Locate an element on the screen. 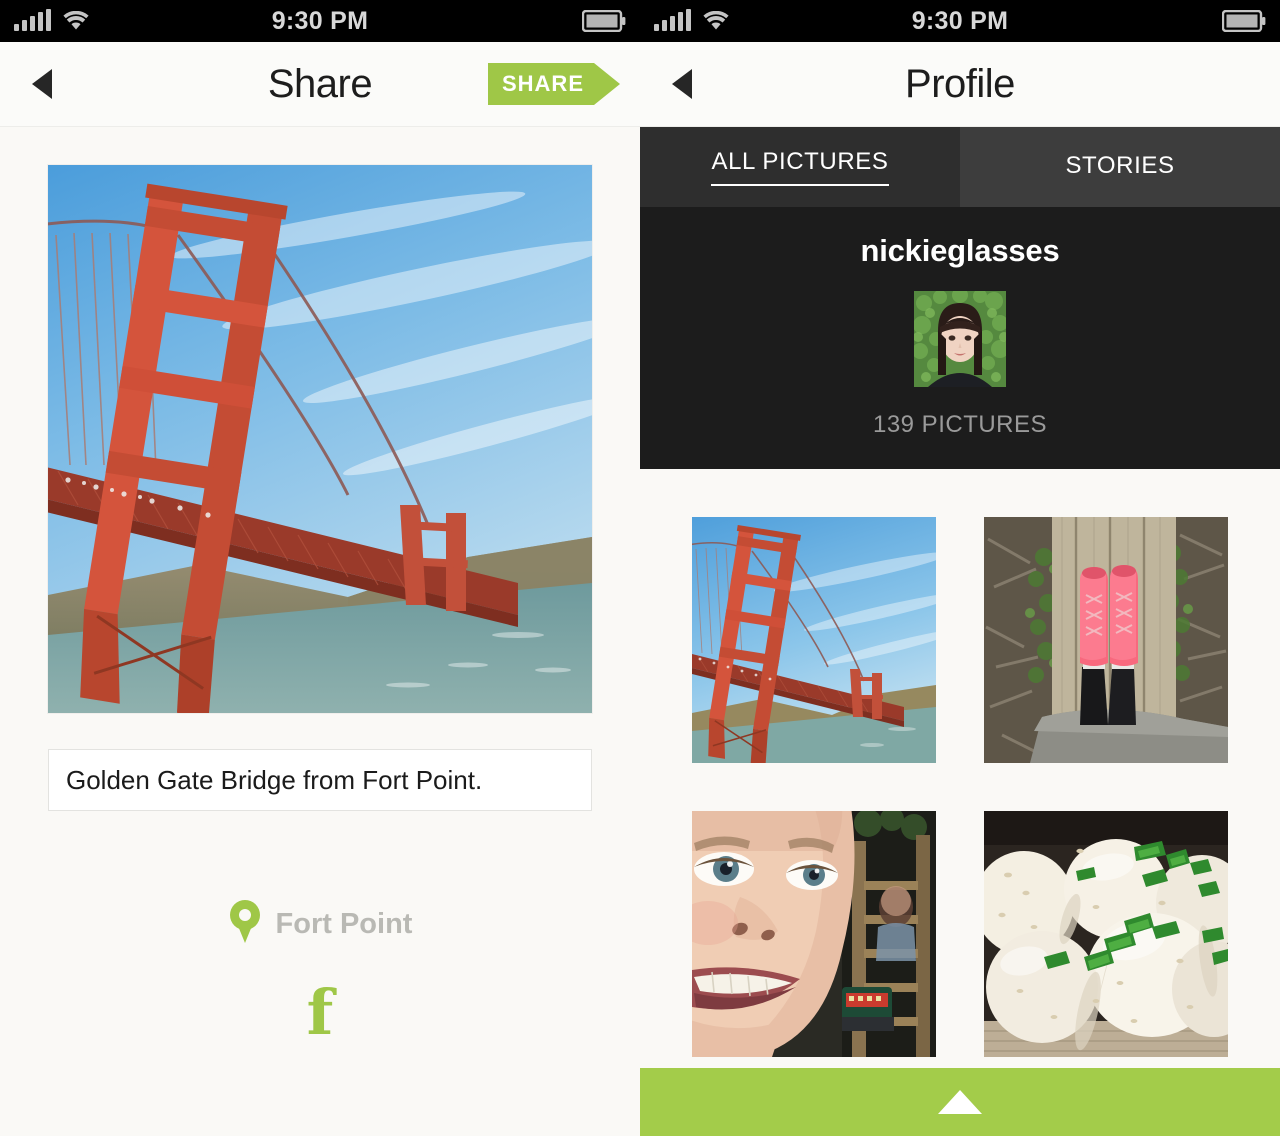 Image resolution: width=1280 pixels, height=1136 pixels. expand-drawer-bar is located at coordinates (960, 1102).